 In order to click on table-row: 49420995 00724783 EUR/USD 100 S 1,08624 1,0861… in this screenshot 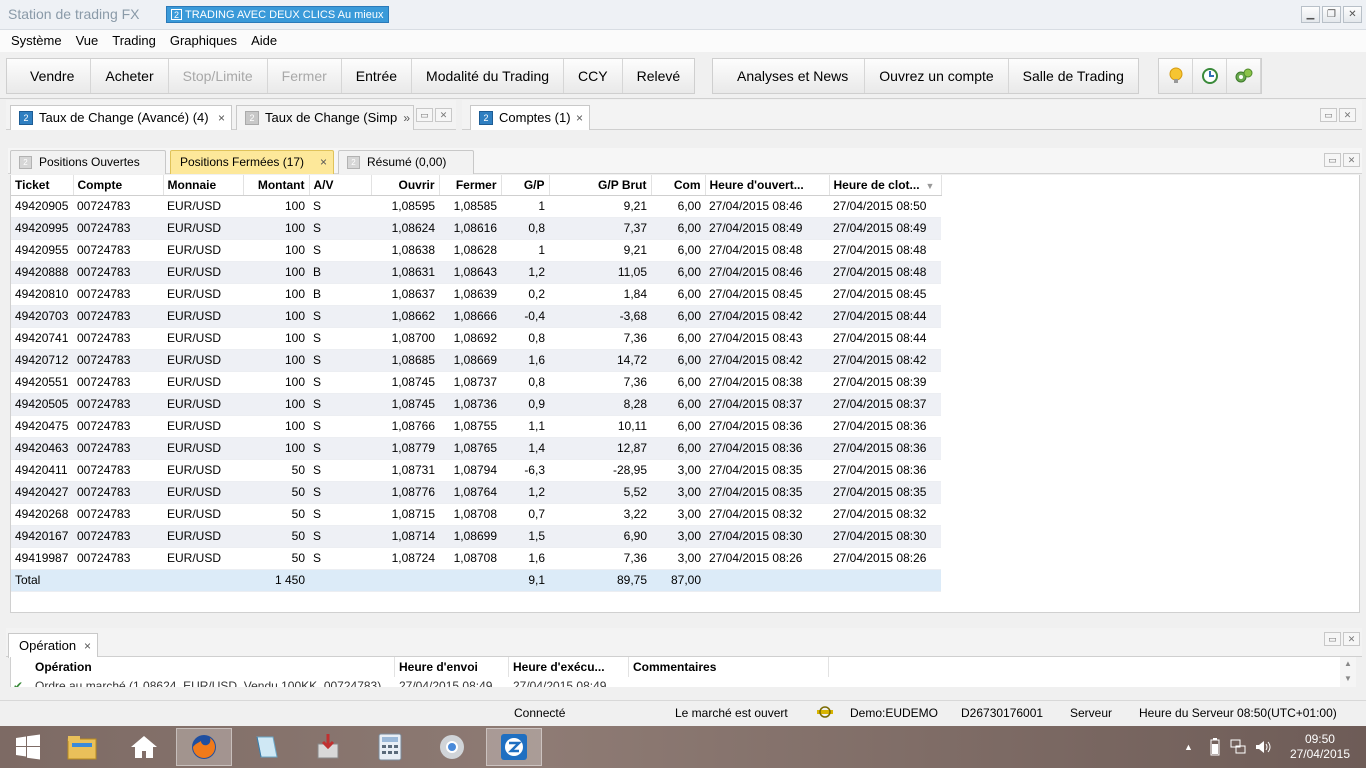, I will do `click(476, 228)`.